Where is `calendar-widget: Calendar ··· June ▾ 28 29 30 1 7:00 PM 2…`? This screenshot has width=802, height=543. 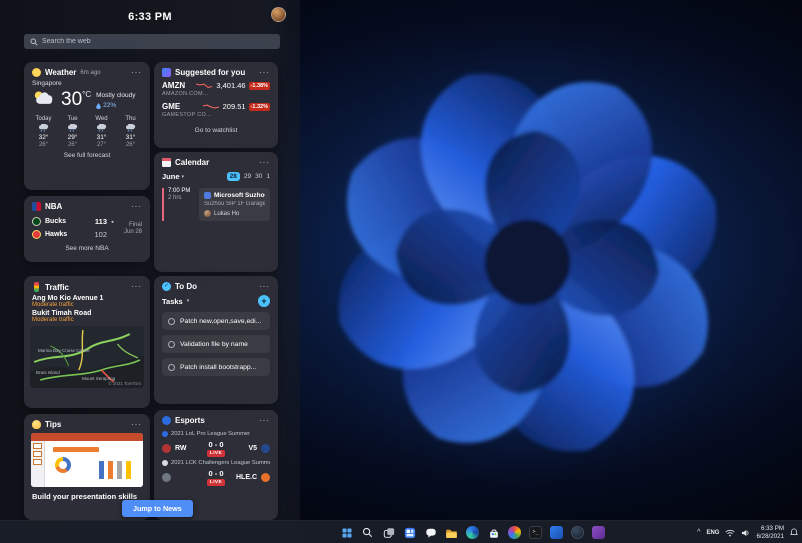
calendar-widget: Calendar ··· June ▾ 28 29 30 1 7:00 PM 2… is located at coordinates (216, 212).